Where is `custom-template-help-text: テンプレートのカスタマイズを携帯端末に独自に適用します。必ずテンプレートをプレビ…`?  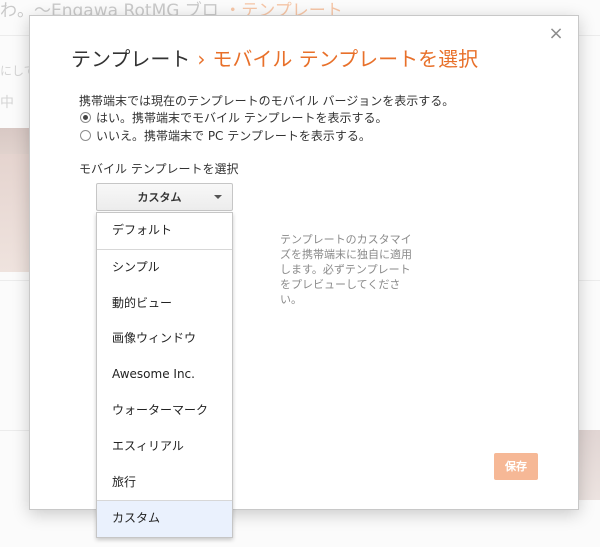 custom-template-help-text: テンプレートのカスタマイズを携帯端末に独自に適用します。必ずテンプレートをプレビ… is located at coordinates (346, 269).